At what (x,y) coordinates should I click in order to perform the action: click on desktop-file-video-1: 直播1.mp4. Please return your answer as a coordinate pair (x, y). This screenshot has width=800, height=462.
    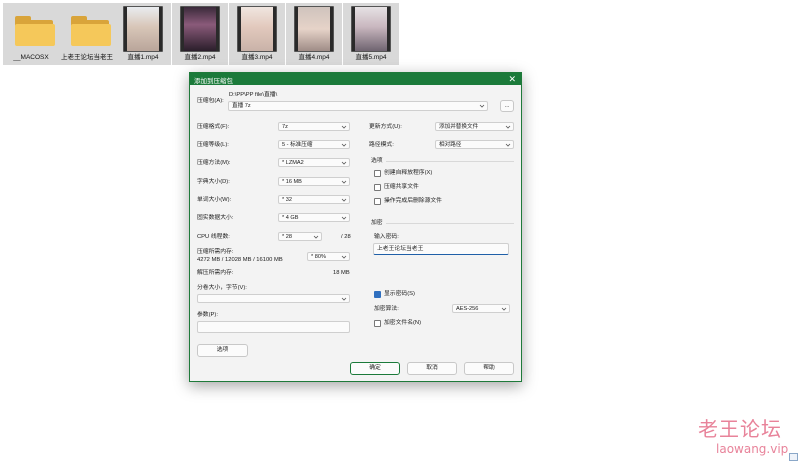
    Looking at the image, I should click on (143, 34).